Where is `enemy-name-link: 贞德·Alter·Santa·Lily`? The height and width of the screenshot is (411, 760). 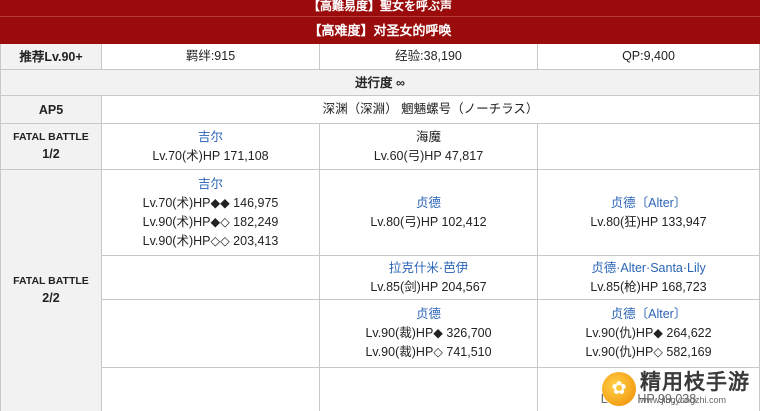
enemy-name-link: 贞德·Alter·Santa·Lily is located at coordinates (648, 268).